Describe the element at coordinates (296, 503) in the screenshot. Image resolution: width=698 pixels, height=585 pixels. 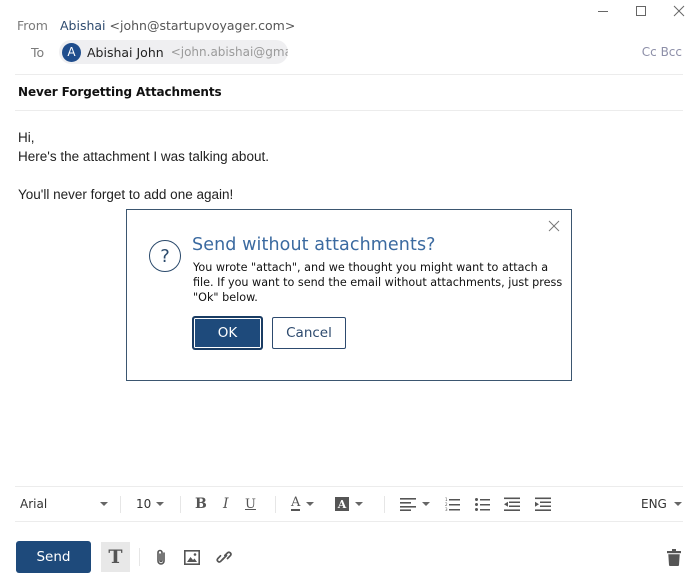
I see `text-color-icon: A` at that location.